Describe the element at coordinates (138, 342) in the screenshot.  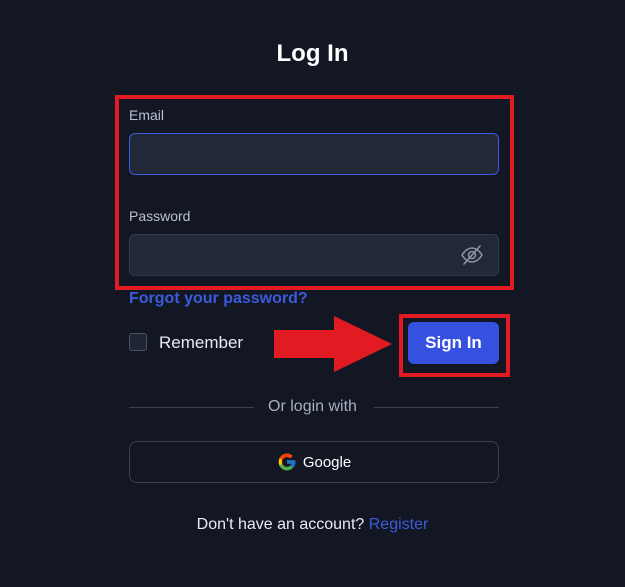
I see `remember-checkbox` at that location.